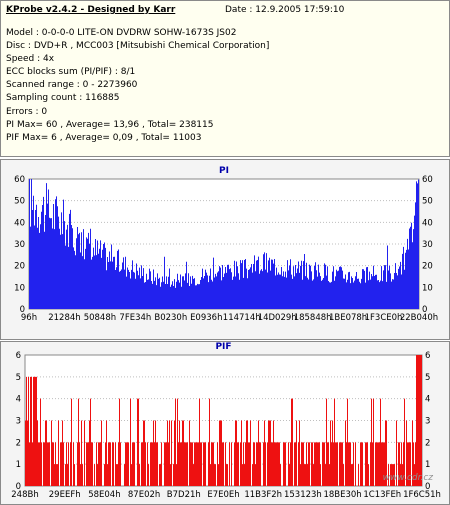 Image resolution: width=450 pixels, height=505 pixels. Describe the element at coordinates (65, 495) in the screenshot. I see `x-tick-label: 29EEFh` at that location.